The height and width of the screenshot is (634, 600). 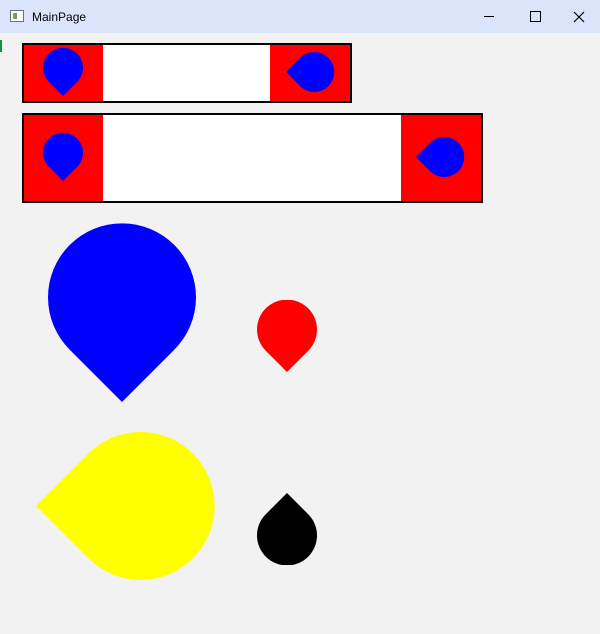 What do you see at coordinates (125, 506) in the screenshot?
I see `drop-point-left-yellow-icon` at bounding box center [125, 506].